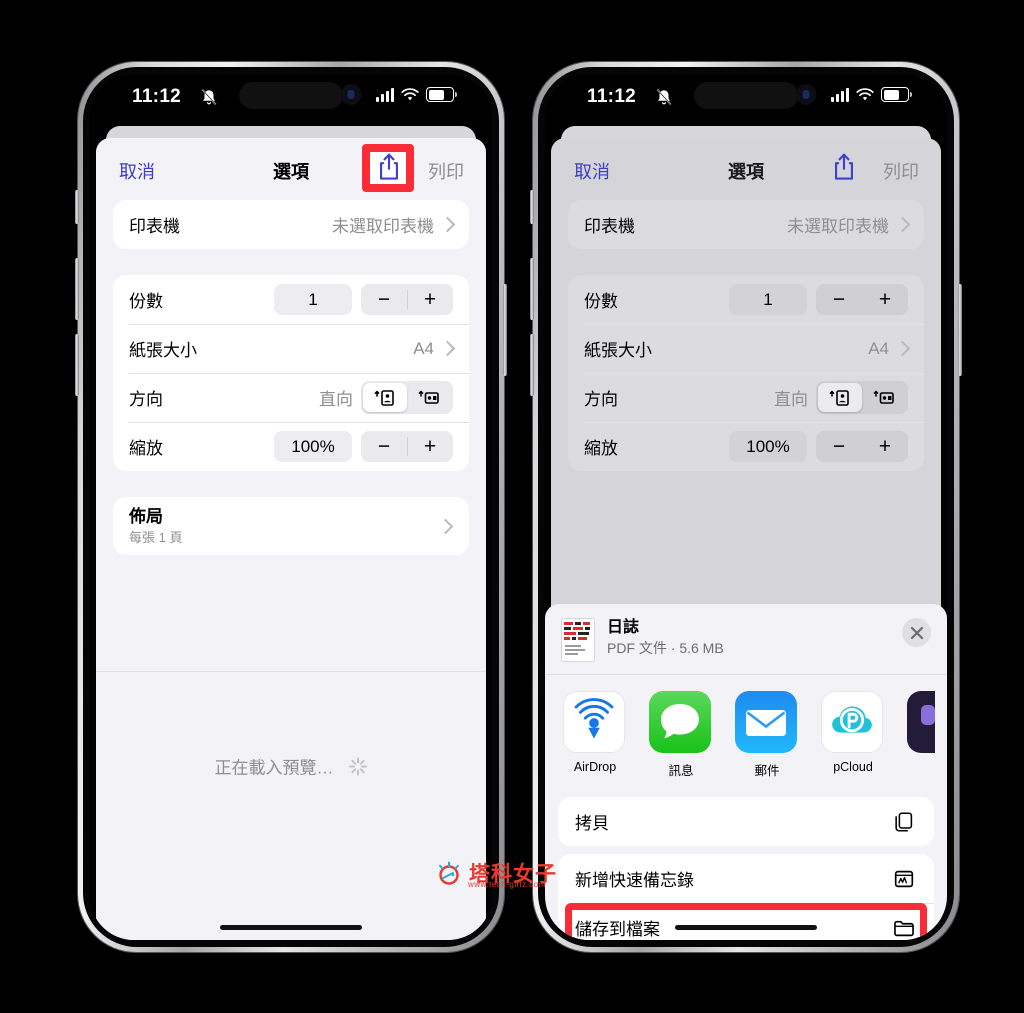 The height and width of the screenshot is (1013, 1024). I want to click on status-indicators, so click(871, 94).